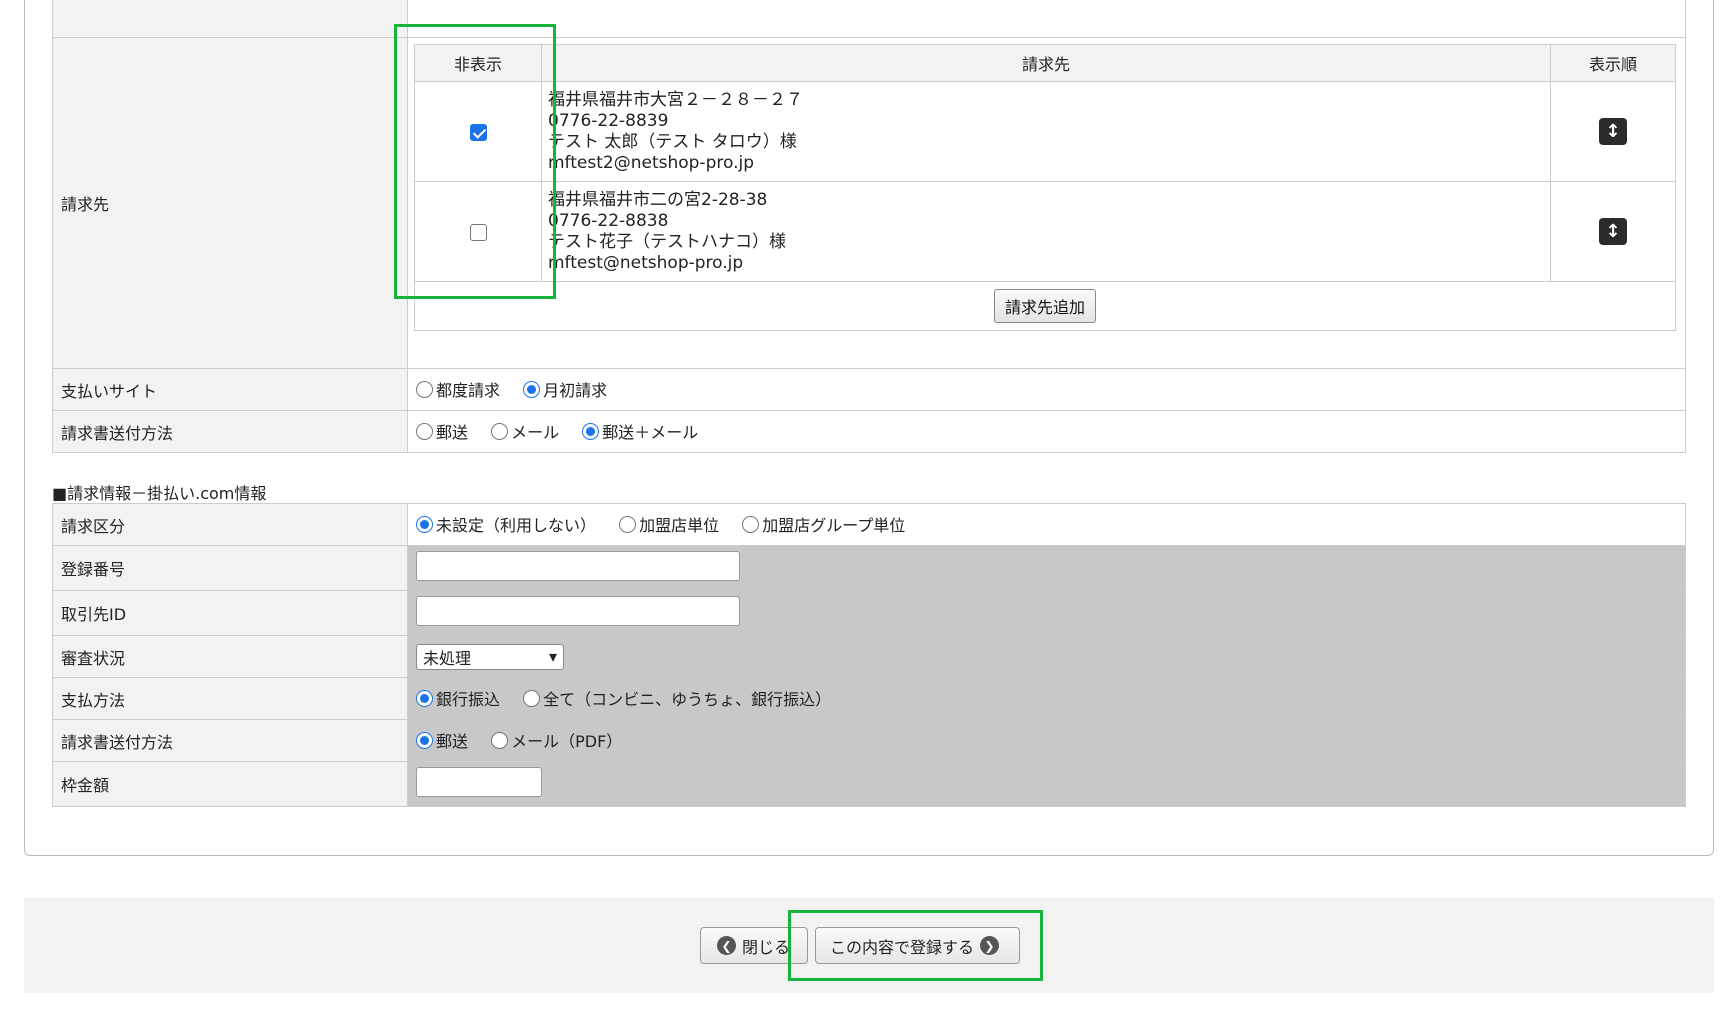  I want to click on billing-type-options: 未設定（利用しない） 加盟店単位 加盟店グループ単位, so click(1046, 524).